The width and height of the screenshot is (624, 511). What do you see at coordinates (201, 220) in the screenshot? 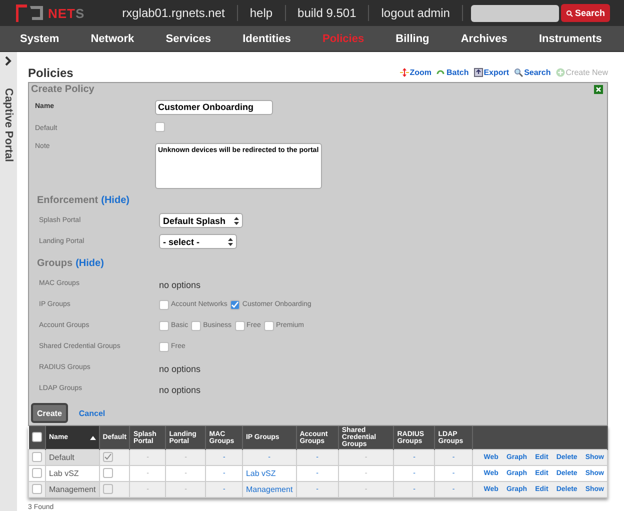
I see `select-field: Default Splash` at bounding box center [201, 220].